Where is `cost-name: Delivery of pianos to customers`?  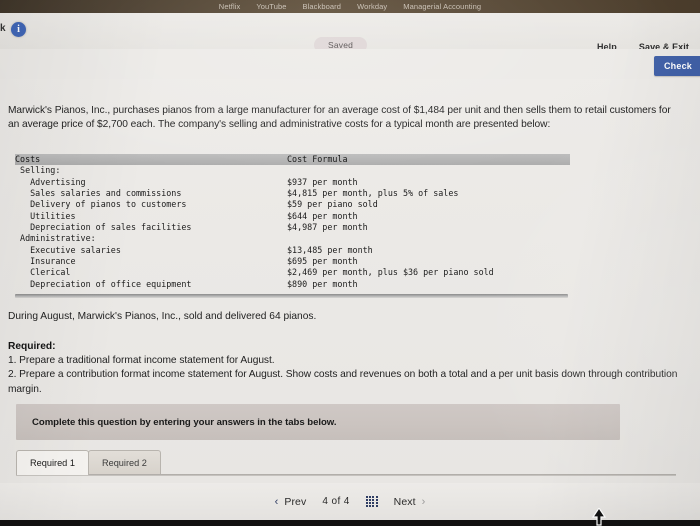 cost-name: Delivery of pianos to customers is located at coordinates (101, 204).